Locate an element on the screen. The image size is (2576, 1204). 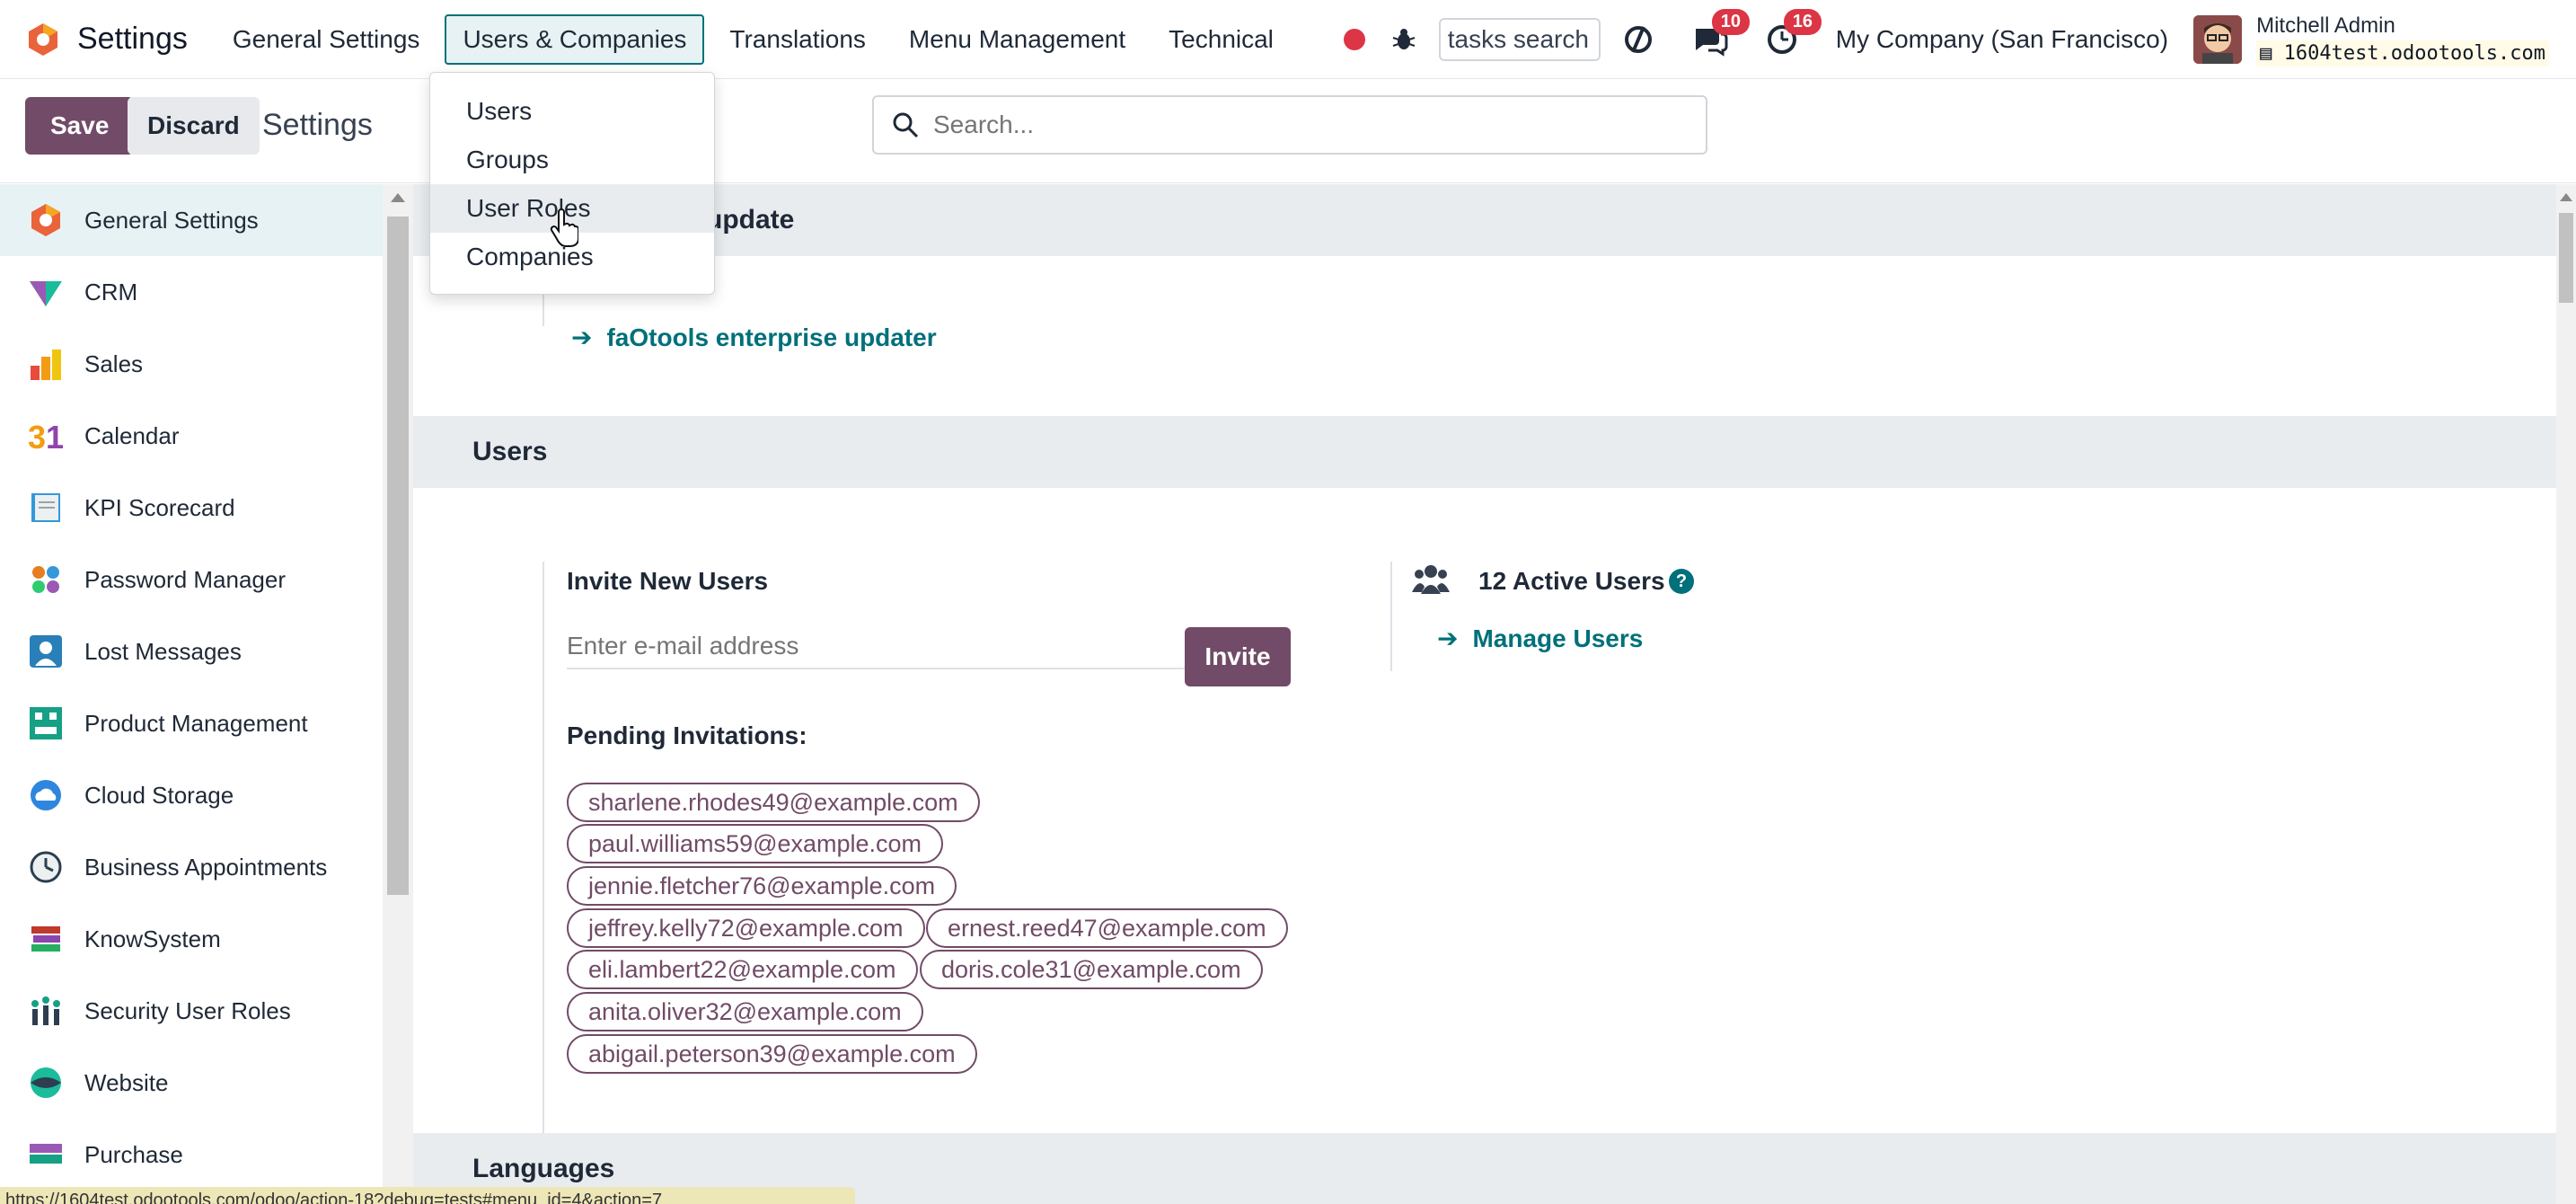
avatar is located at coordinates (2218, 39).